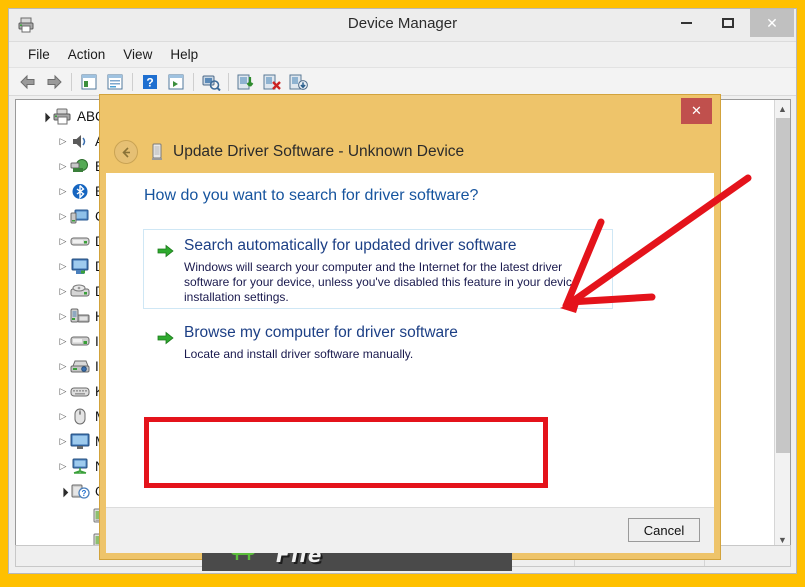  Describe the element at coordinates (176, 82) in the screenshot. I see `show-hidden-devices-icon` at that location.